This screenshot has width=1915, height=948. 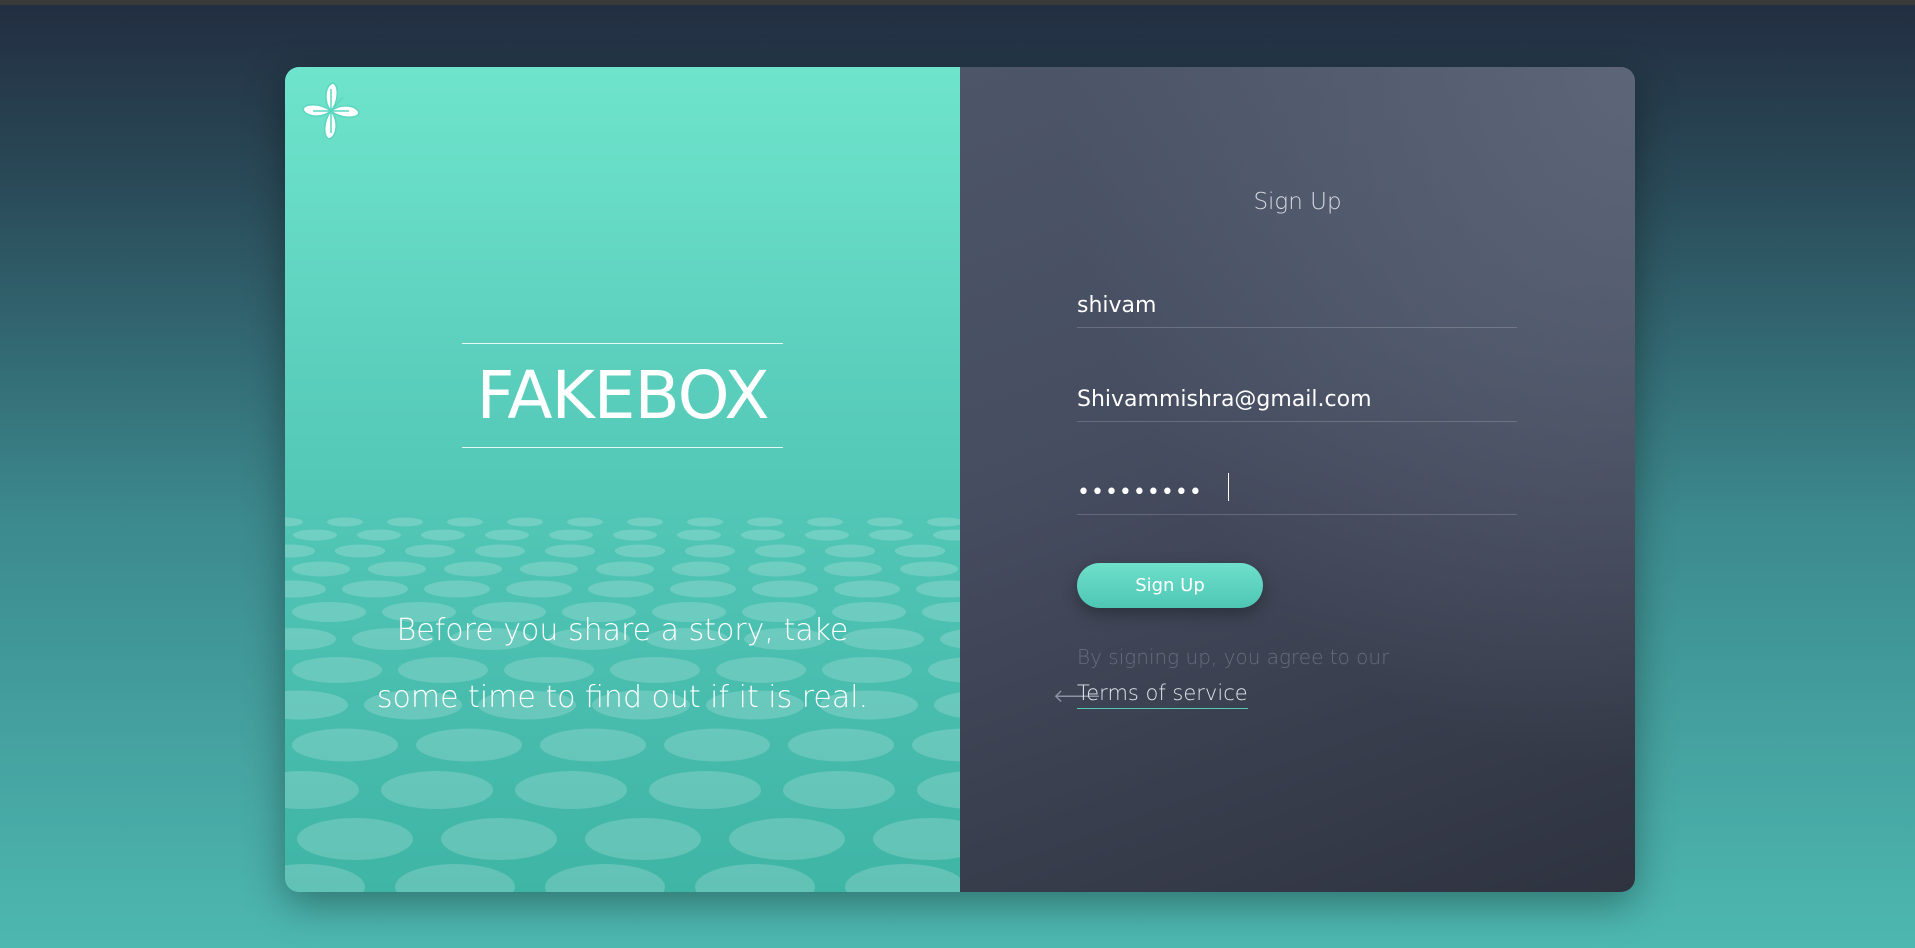 I want to click on tagline-line-2: some time to find out if it is real., so click(x=622, y=697).